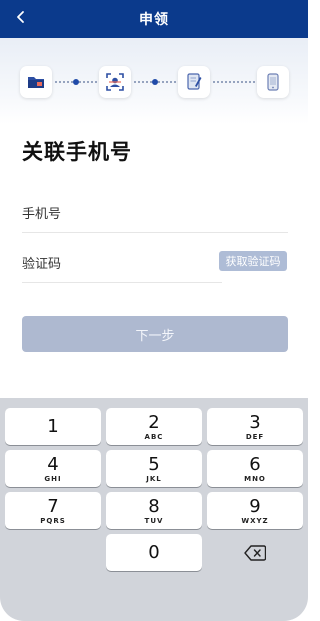 The height and width of the screenshot is (621, 320). I want to click on key-8: 8 TUV, so click(154, 510).